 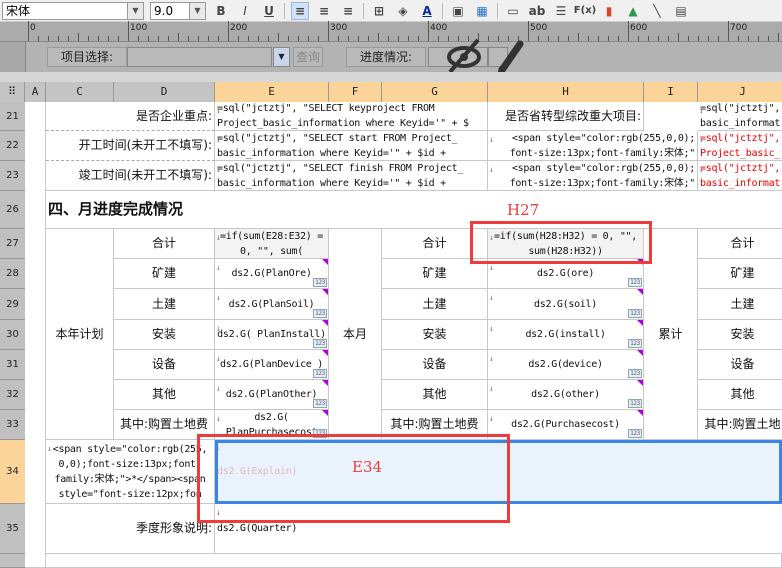 What do you see at coordinates (130, 529) in the screenshot?
I see `cell-D35: 季度形象说明:` at bounding box center [130, 529].